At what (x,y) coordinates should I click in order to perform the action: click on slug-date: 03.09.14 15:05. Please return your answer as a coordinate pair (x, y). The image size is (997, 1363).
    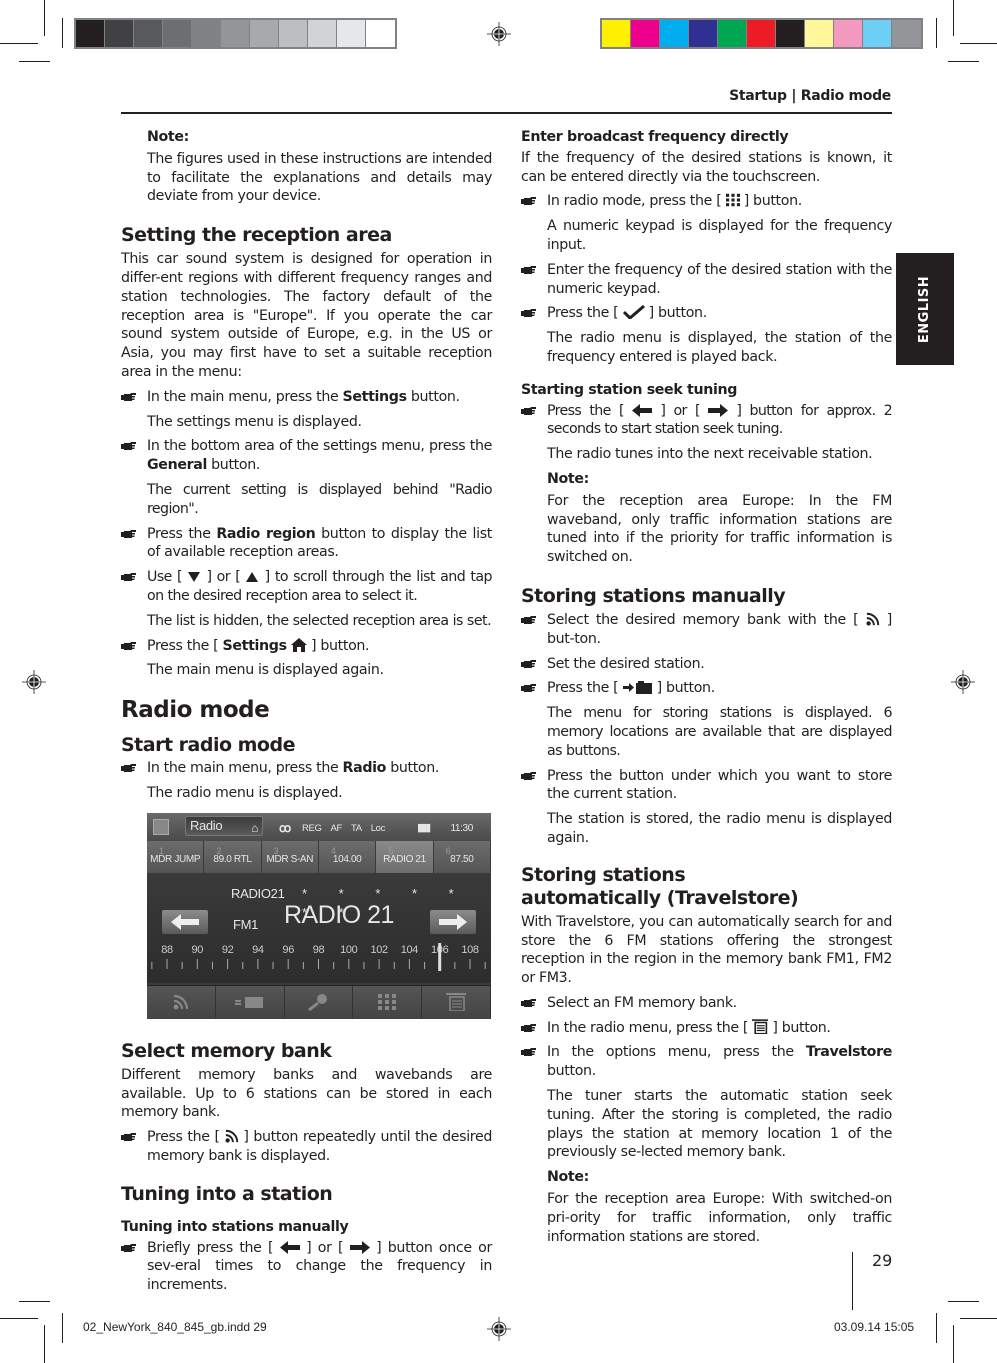
    Looking at the image, I should click on (874, 1327).